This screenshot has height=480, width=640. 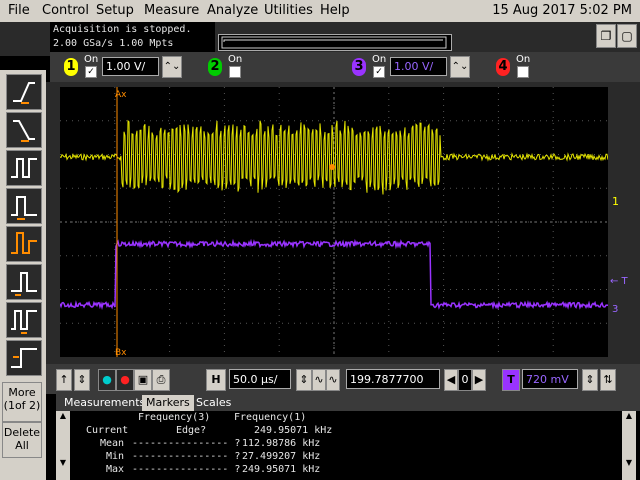 What do you see at coordinates (91, 72) in the screenshot?
I see `ch1-on-checkbox: ✓` at bounding box center [91, 72].